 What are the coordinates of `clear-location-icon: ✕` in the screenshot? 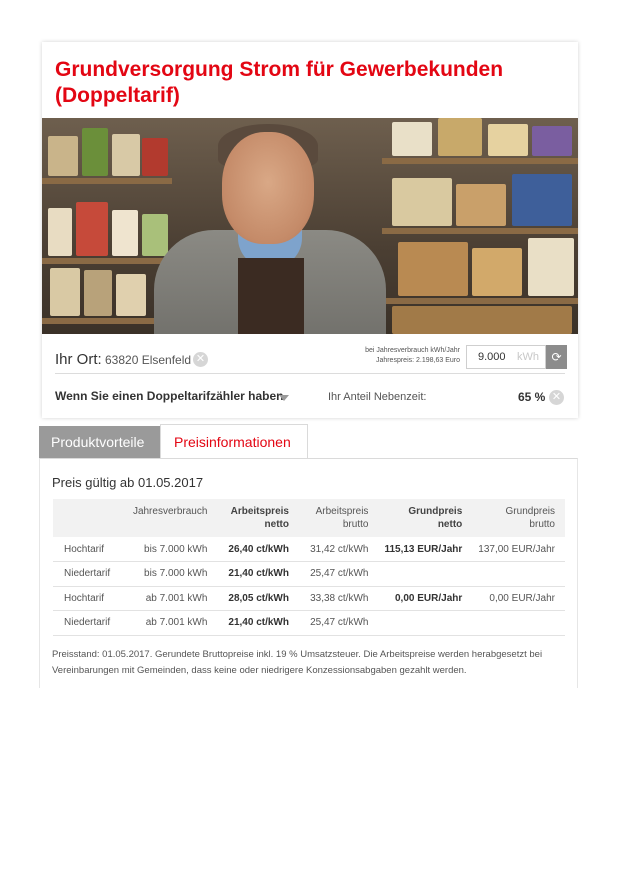 It's located at (200, 359).